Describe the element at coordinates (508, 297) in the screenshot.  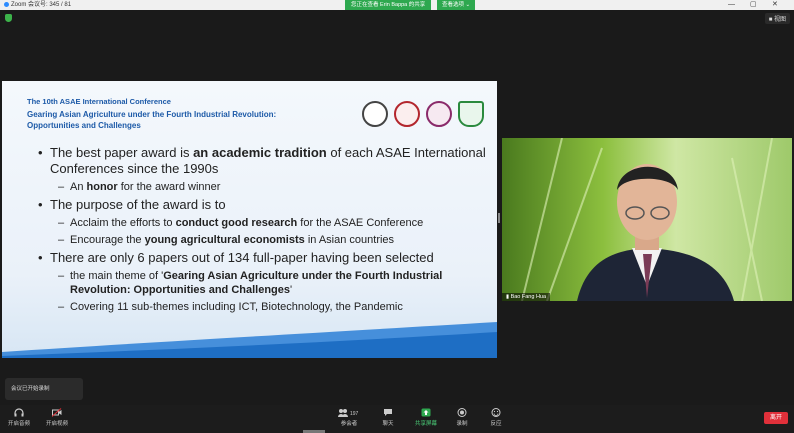
I see `mic-muted-icon: ▮` at that location.